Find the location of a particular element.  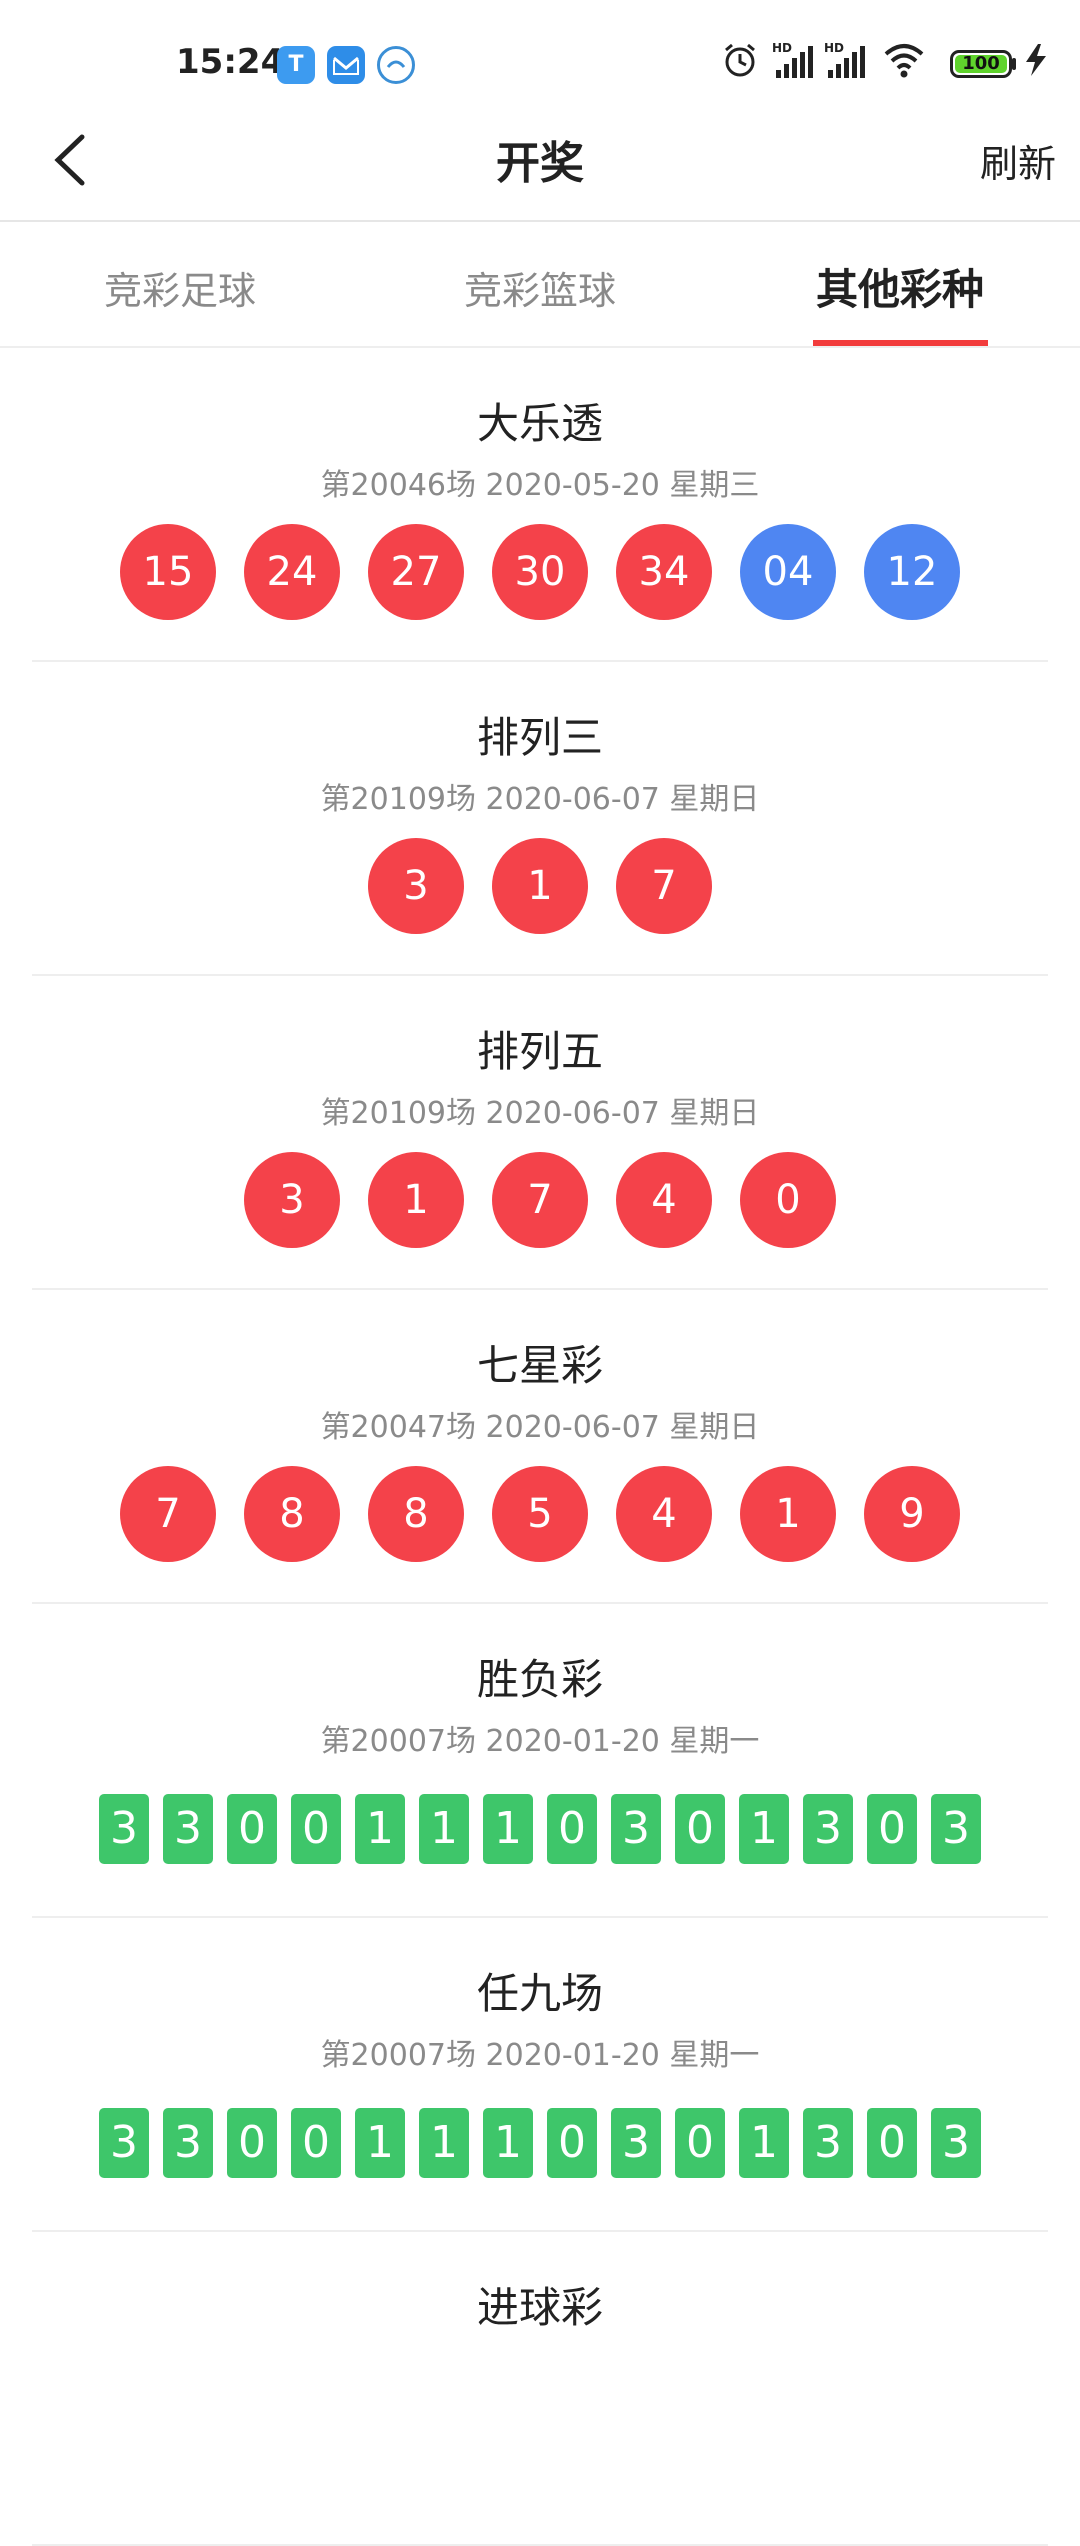

t-app-icon: T is located at coordinates (296, 65).